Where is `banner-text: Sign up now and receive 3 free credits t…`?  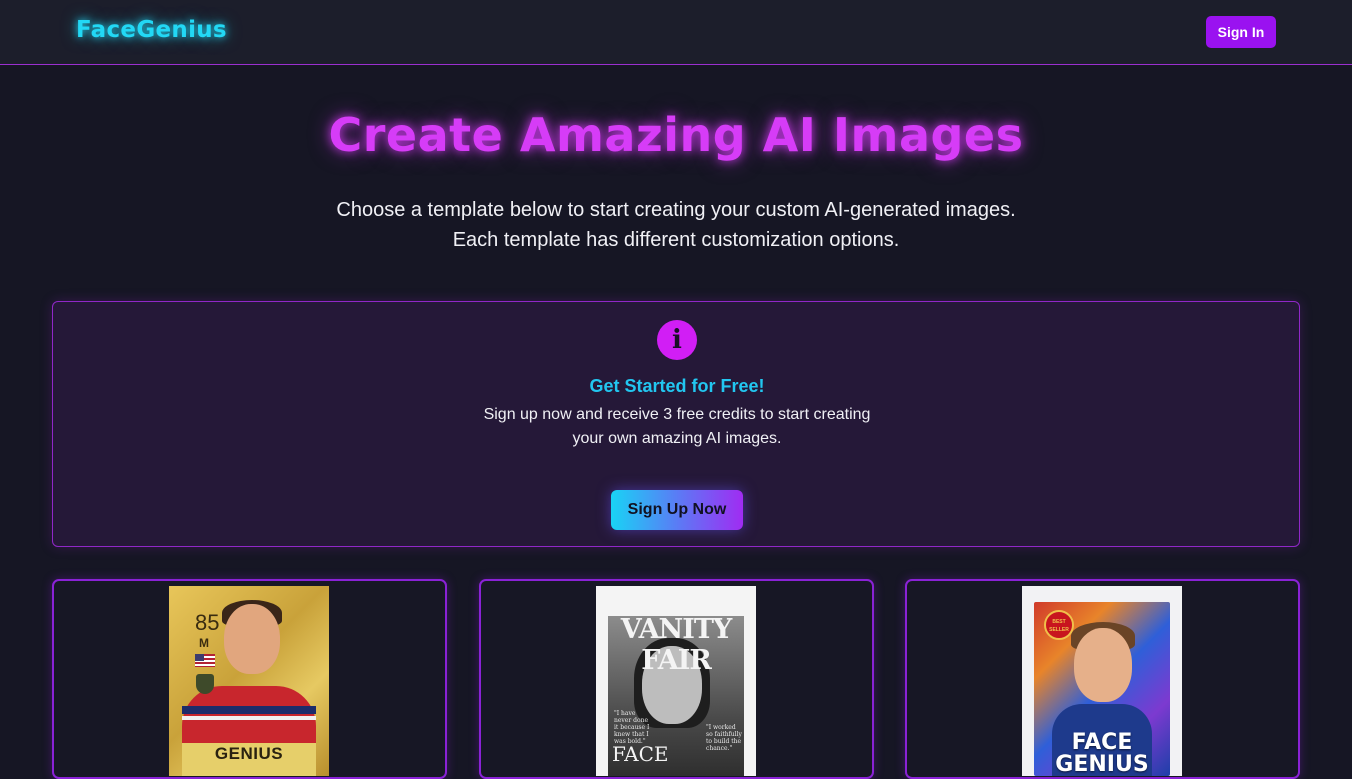
banner-text: Sign up now and receive 3 free credits t… is located at coordinates (677, 426).